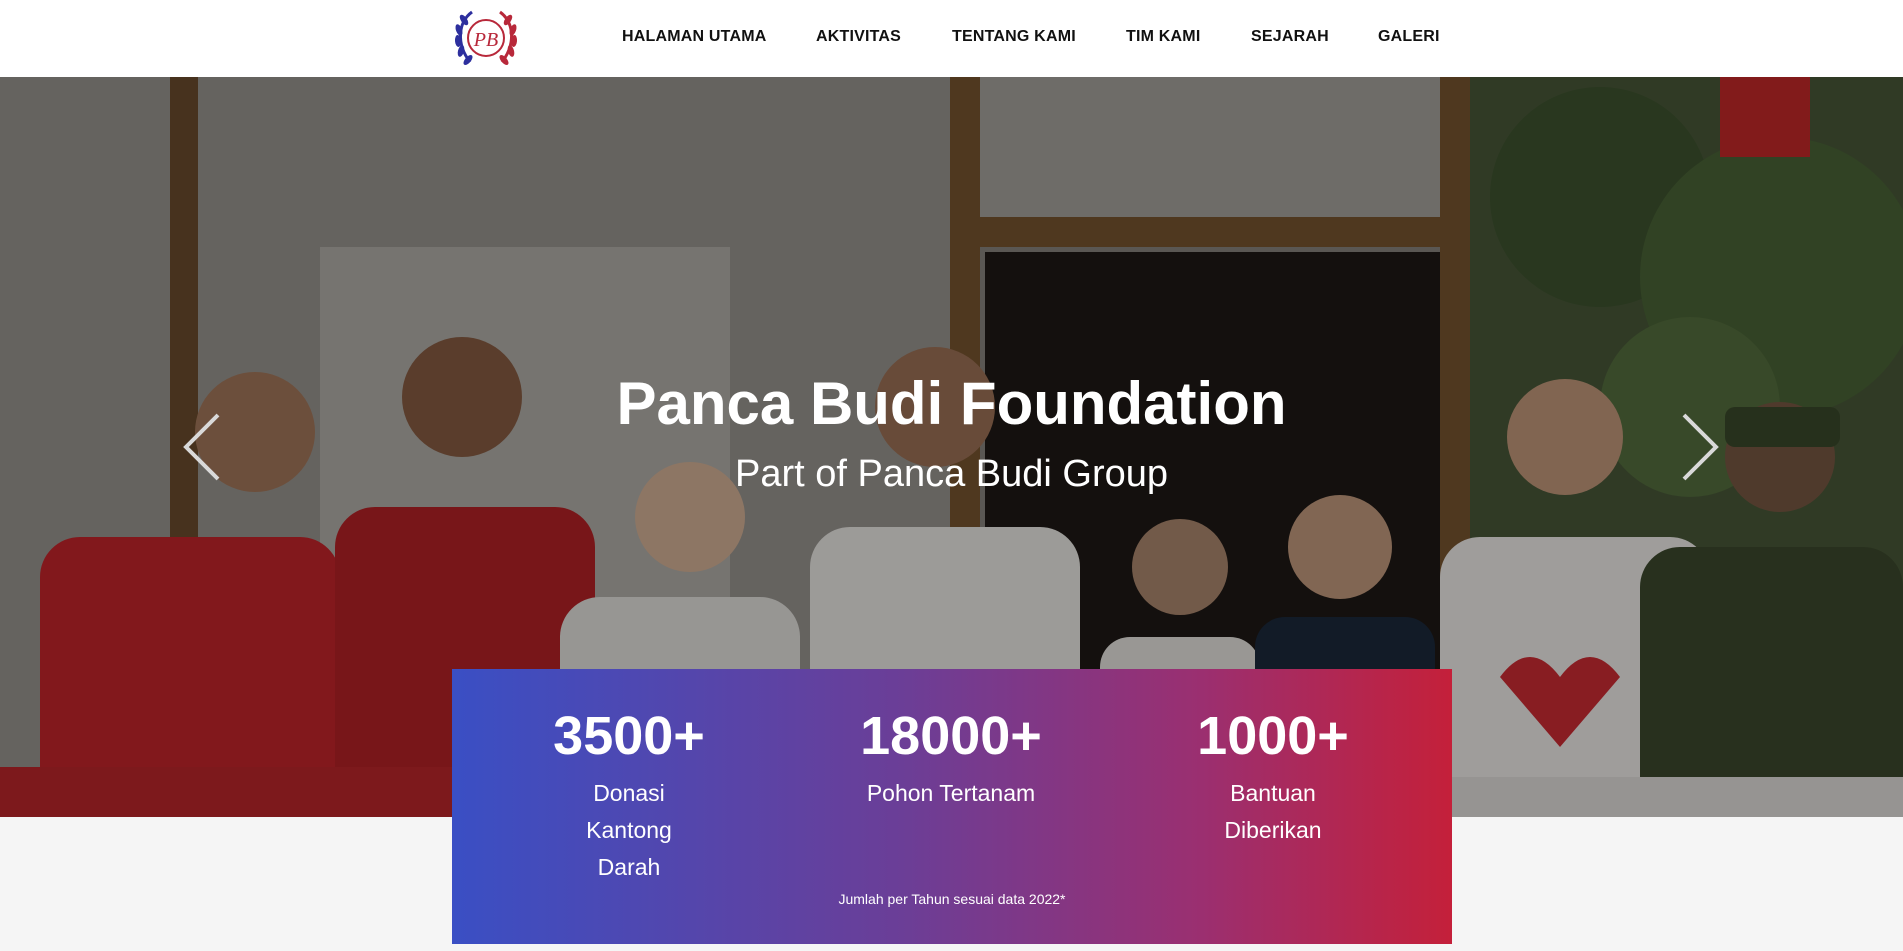 Image resolution: width=1903 pixels, height=951 pixels. Describe the element at coordinates (1290, 37) in the screenshot. I see `nav-sejarah: SEJARAH` at that location.